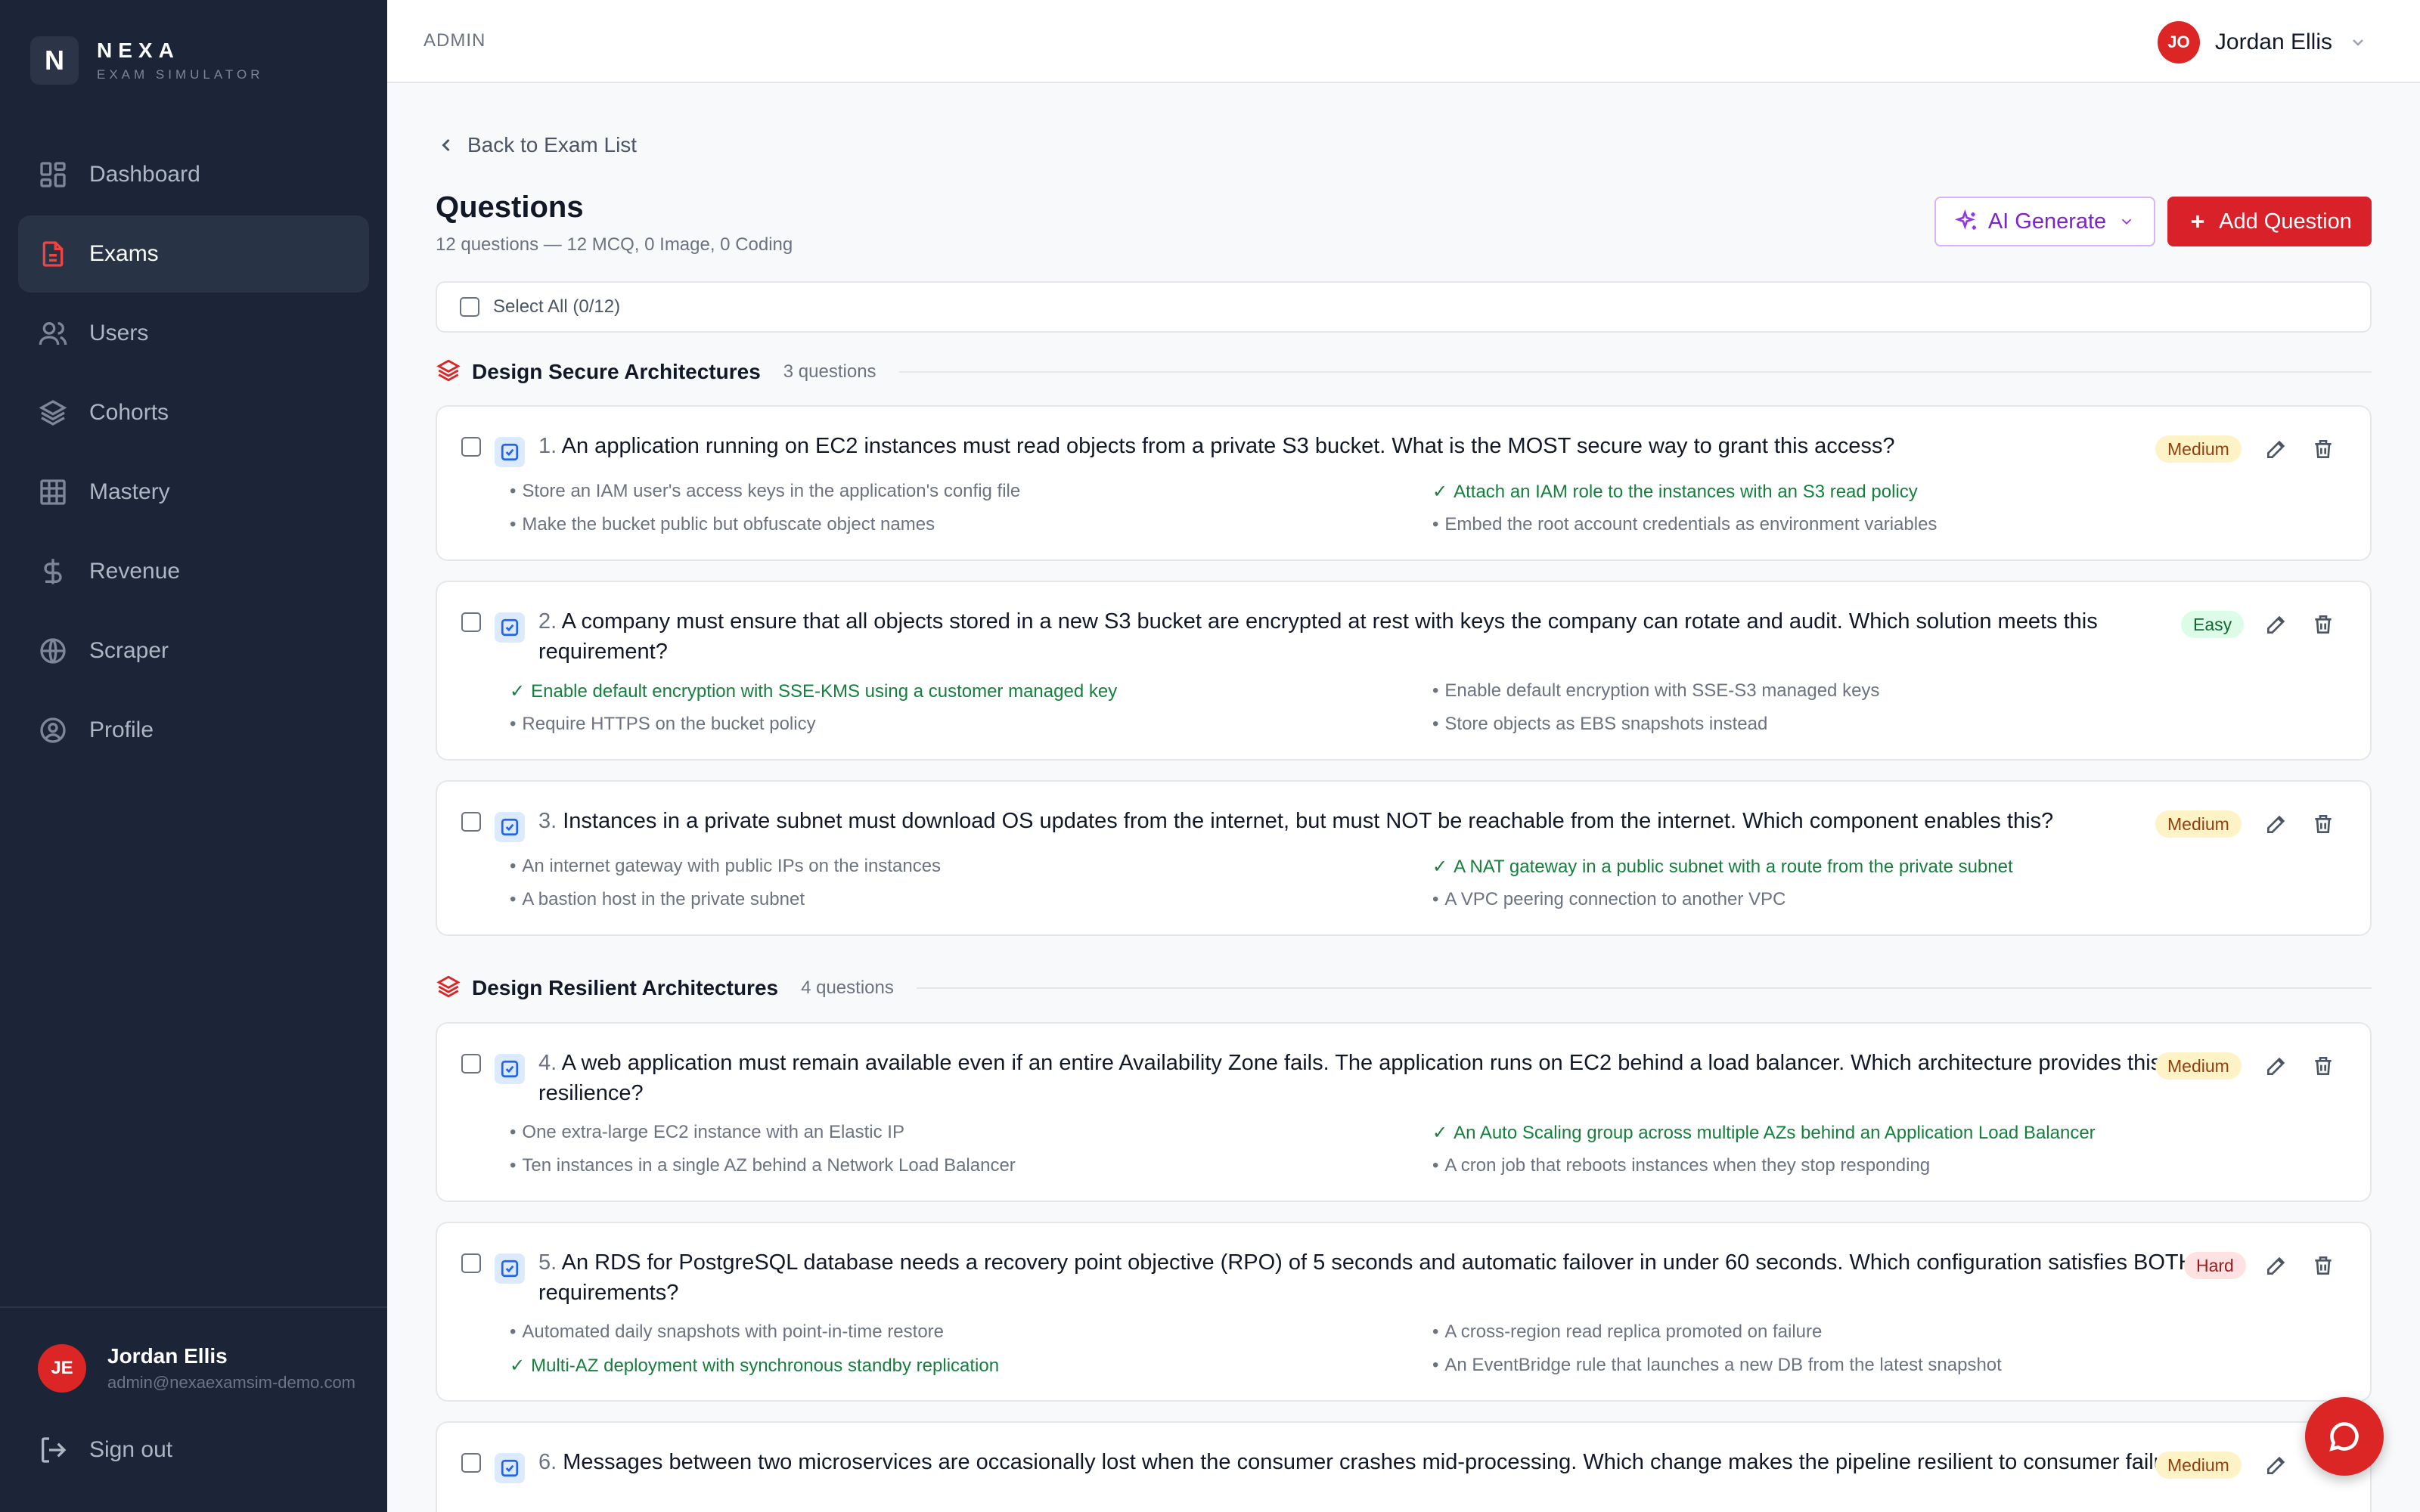  I want to click on brand-subtitle: EXAM SIMULATOR, so click(180, 74).